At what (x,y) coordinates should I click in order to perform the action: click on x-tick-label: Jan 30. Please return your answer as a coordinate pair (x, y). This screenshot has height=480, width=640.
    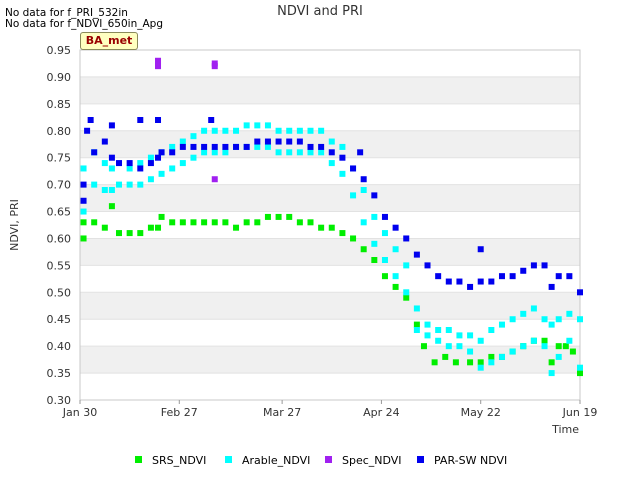
    Looking at the image, I should click on (79, 412).